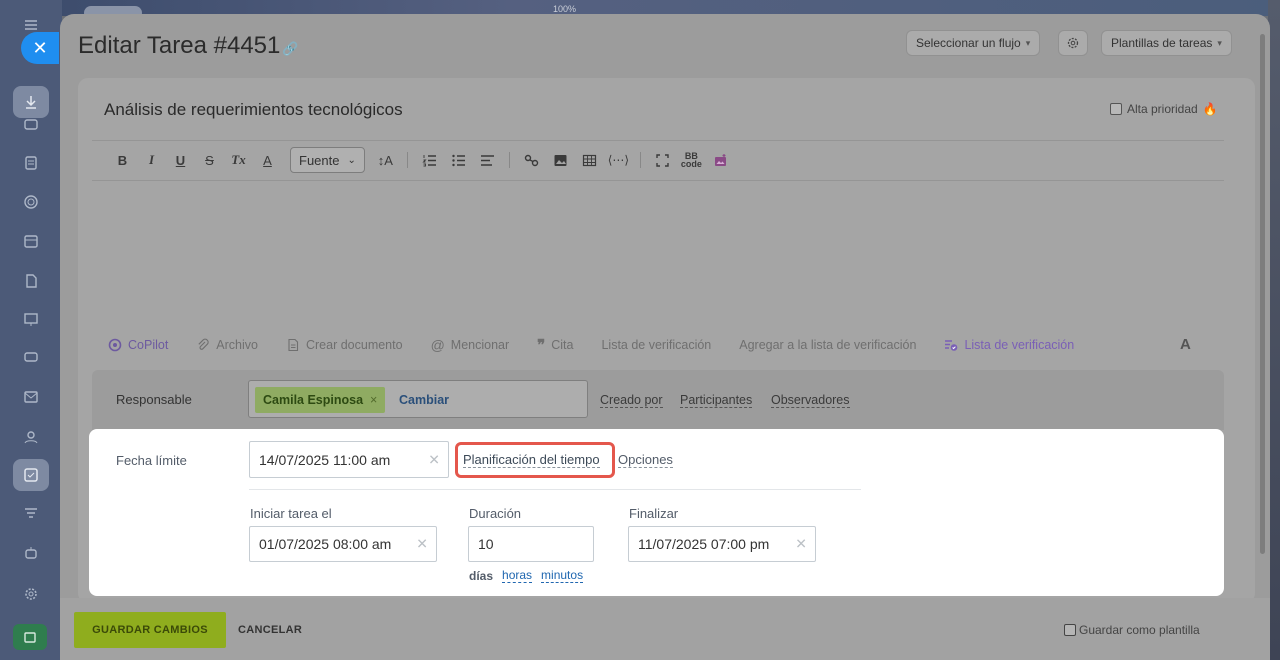  Describe the element at coordinates (151, 160) in the screenshot. I see `italic-button: I` at that location.